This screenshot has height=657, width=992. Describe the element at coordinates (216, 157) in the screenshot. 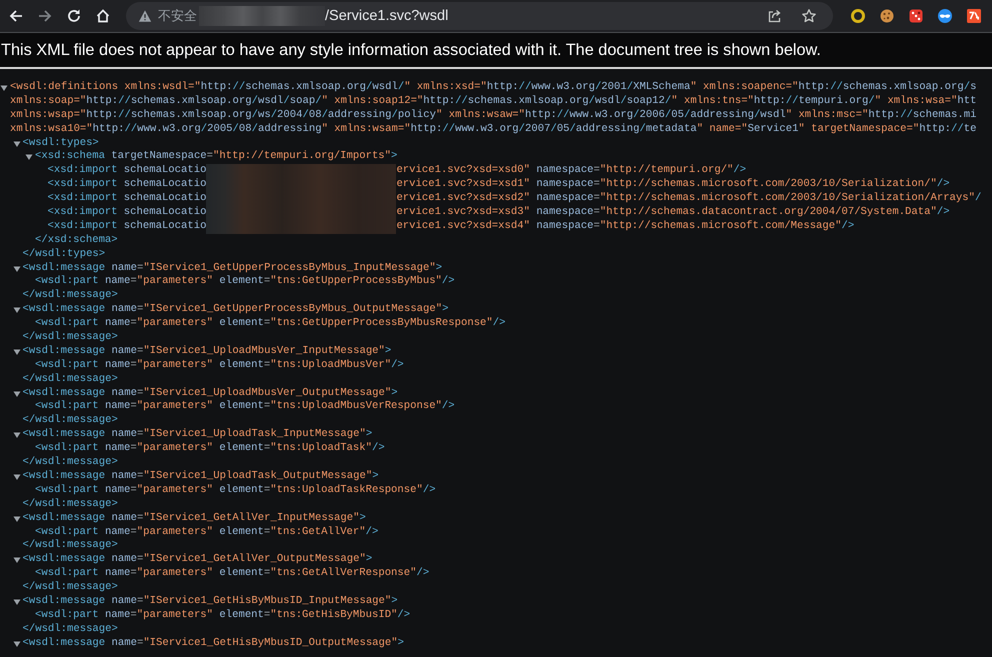

I see `xml-line: <xsd:schema targetNamespace="http://tempuri.org/Imports">` at that location.